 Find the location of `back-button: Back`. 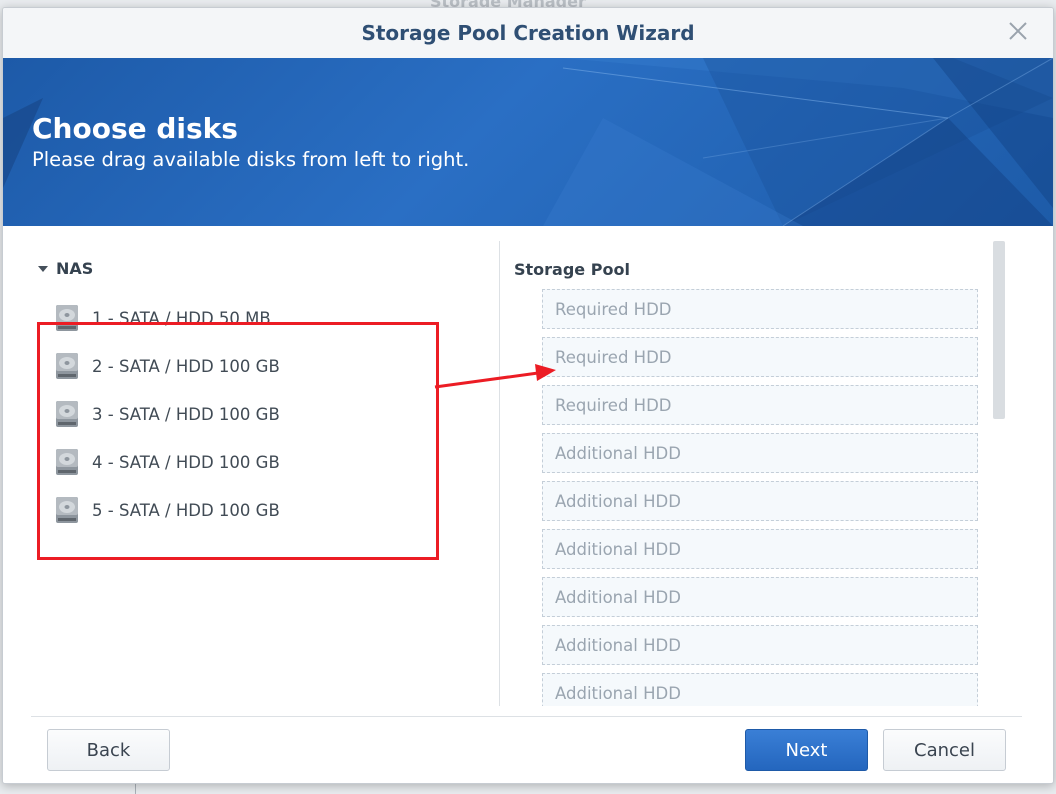

back-button: Back is located at coordinates (108, 750).